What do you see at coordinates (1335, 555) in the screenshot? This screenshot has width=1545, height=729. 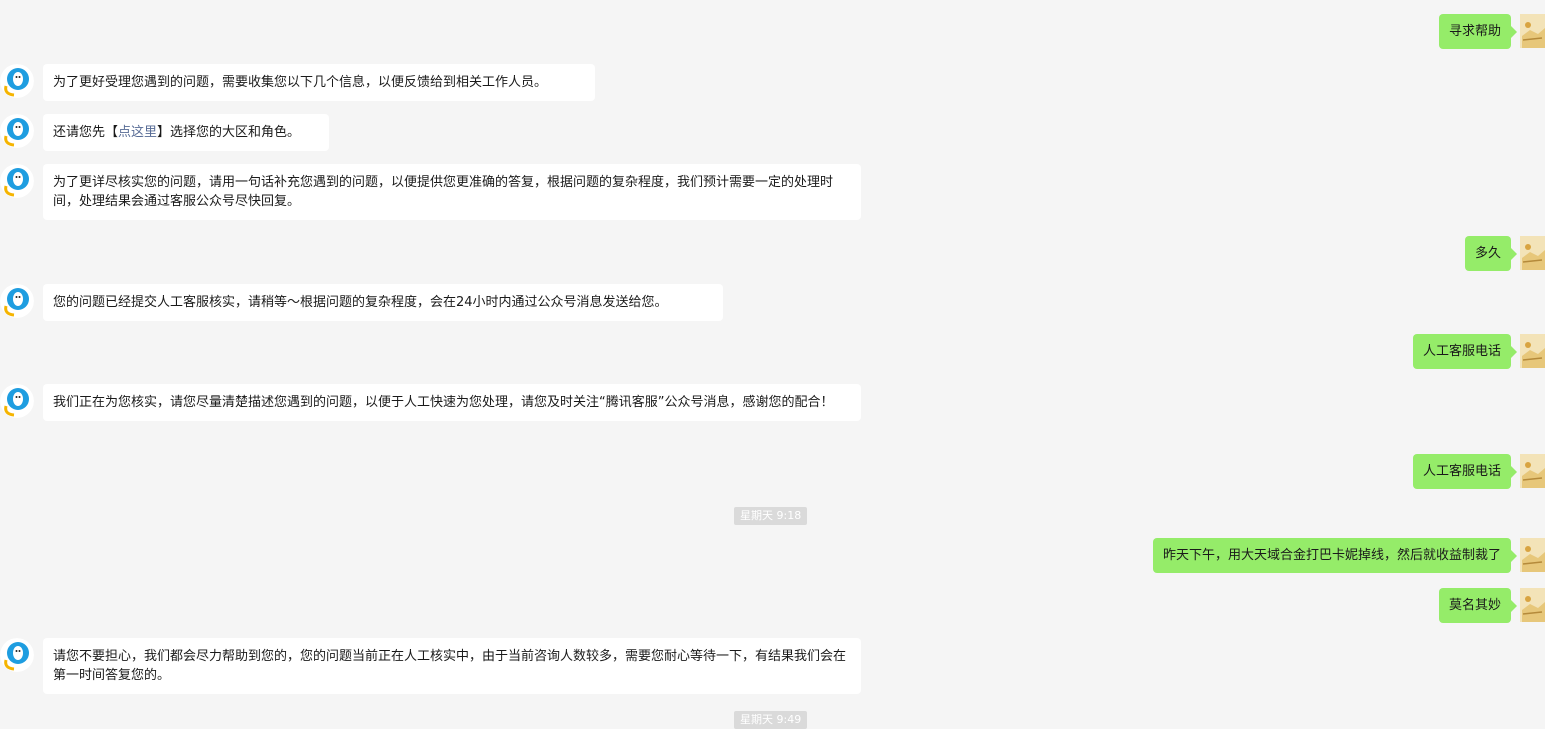 I see `user-message: 昨天下午，用大天域合金打巴卡妮掉线，然后就收益制裁了` at bounding box center [1335, 555].